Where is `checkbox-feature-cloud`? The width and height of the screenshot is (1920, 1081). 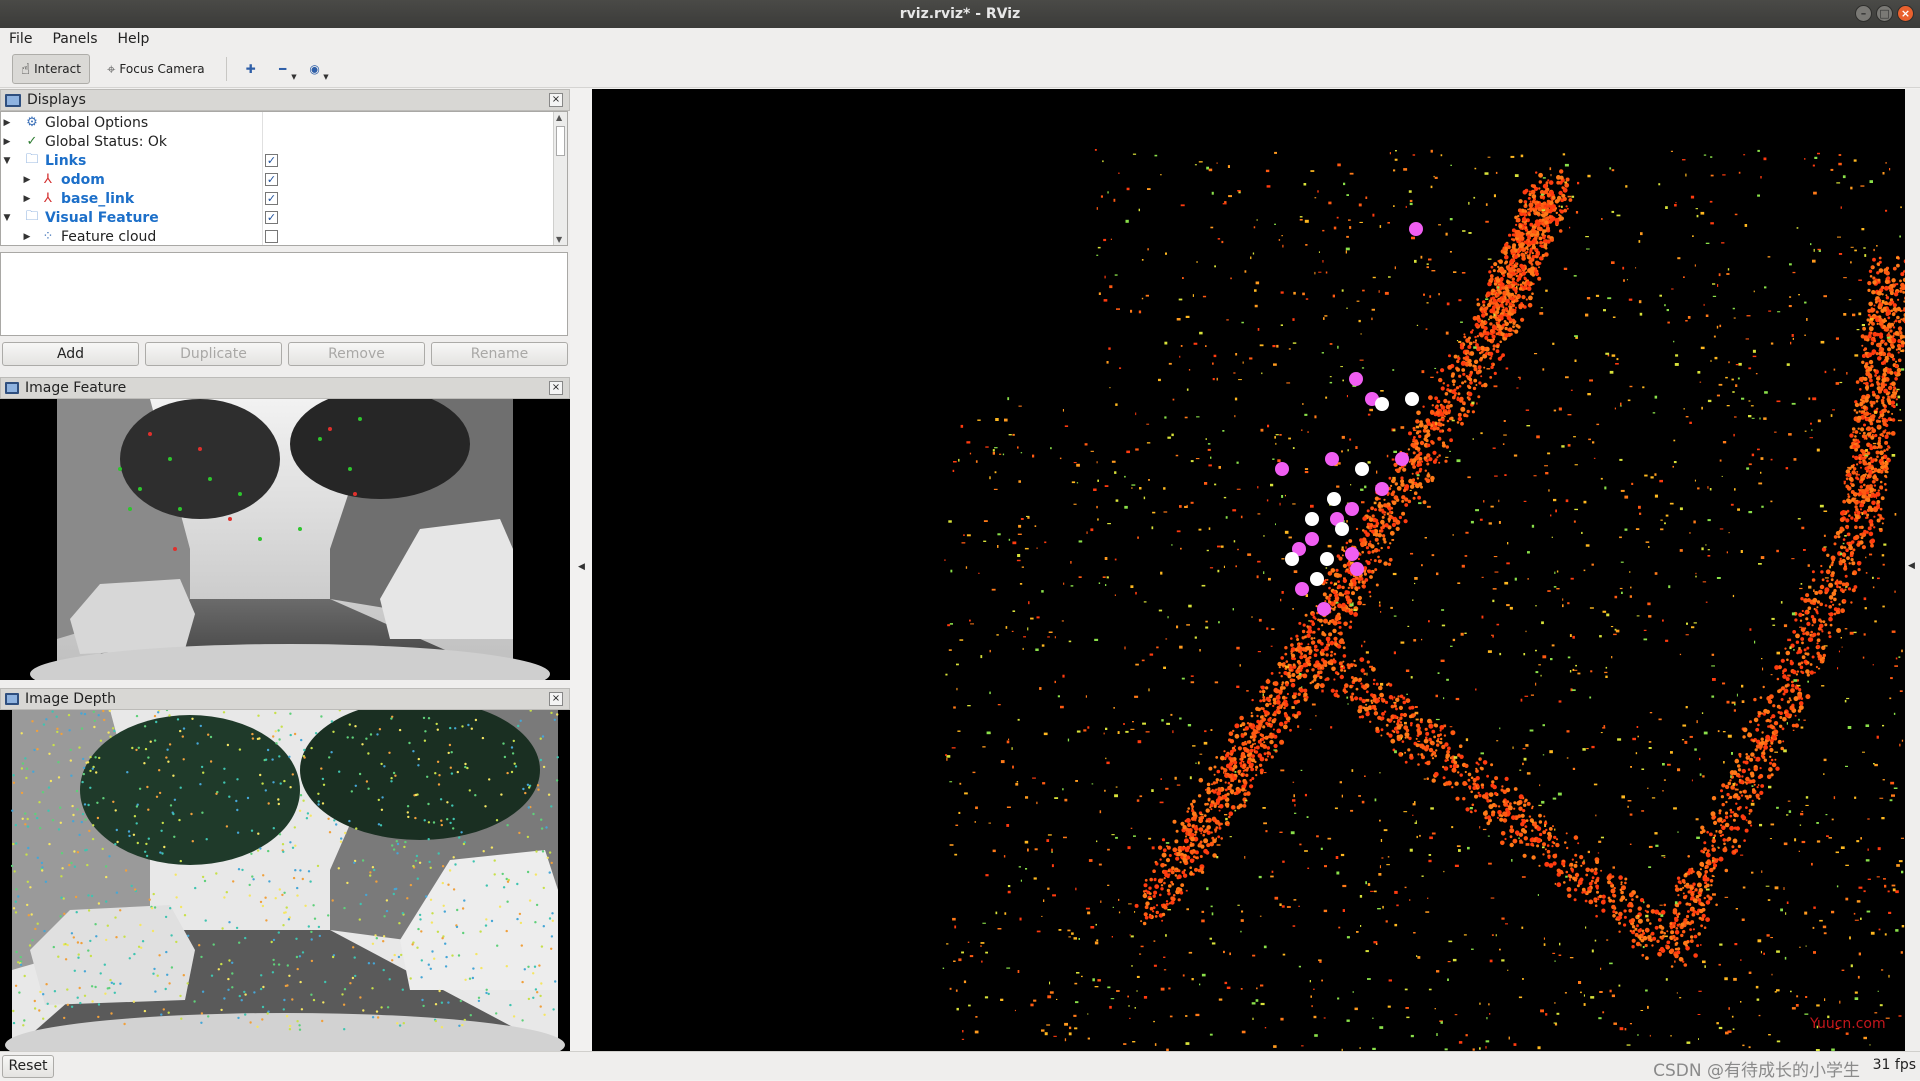
checkbox-feature-cloud is located at coordinates (271, 236).